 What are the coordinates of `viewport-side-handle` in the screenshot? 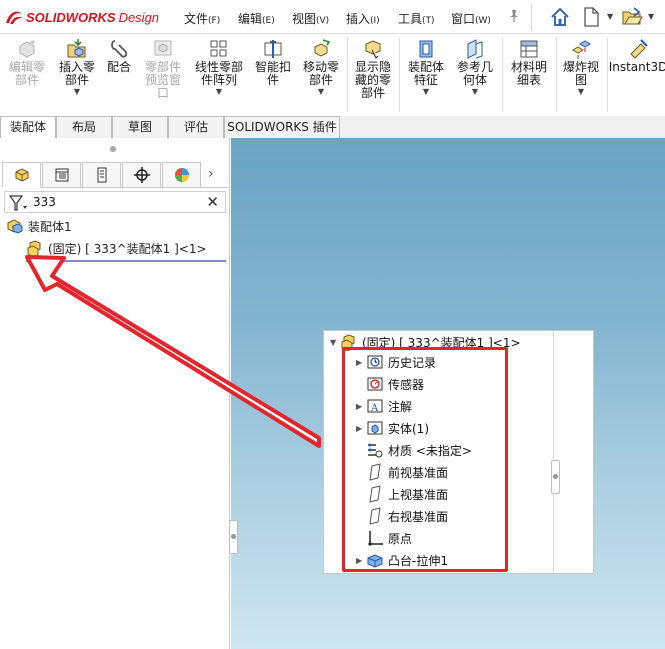 It's located at (233, 537).